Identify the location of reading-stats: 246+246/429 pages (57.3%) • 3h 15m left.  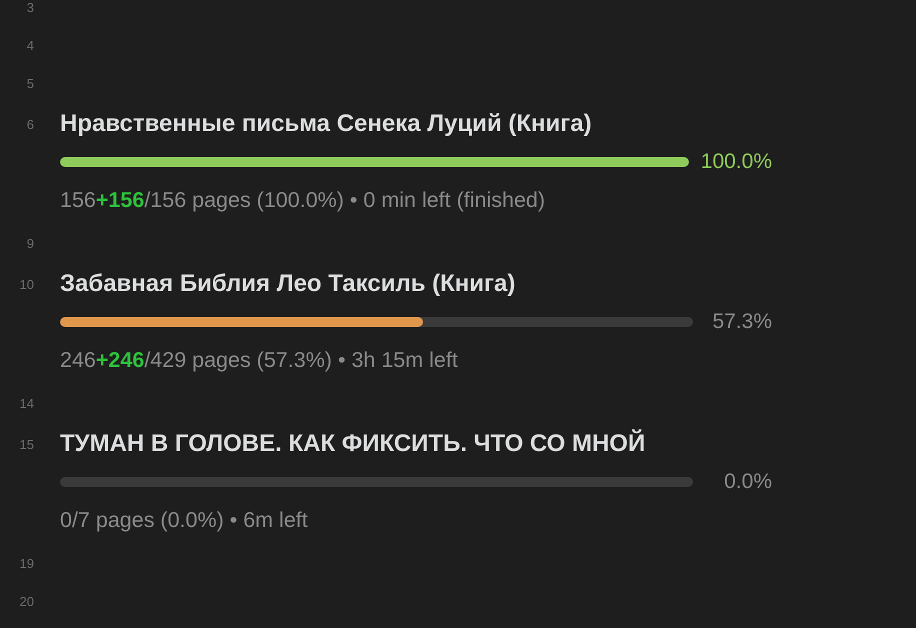
(259, 360).